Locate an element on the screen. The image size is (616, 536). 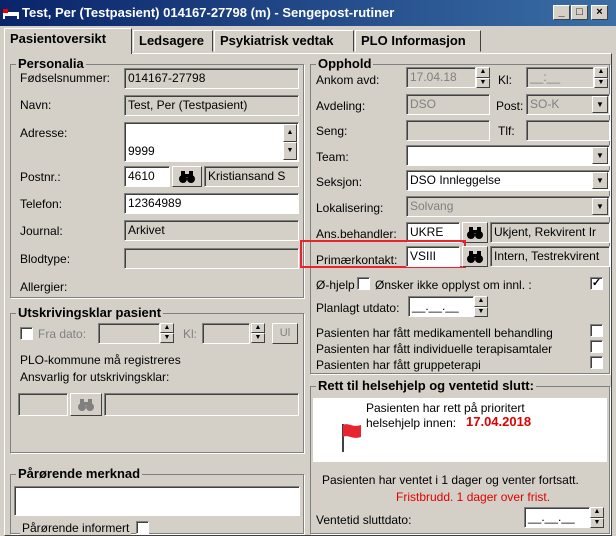
ansvarlig-lookup-button is located at coordinates (86, 404).